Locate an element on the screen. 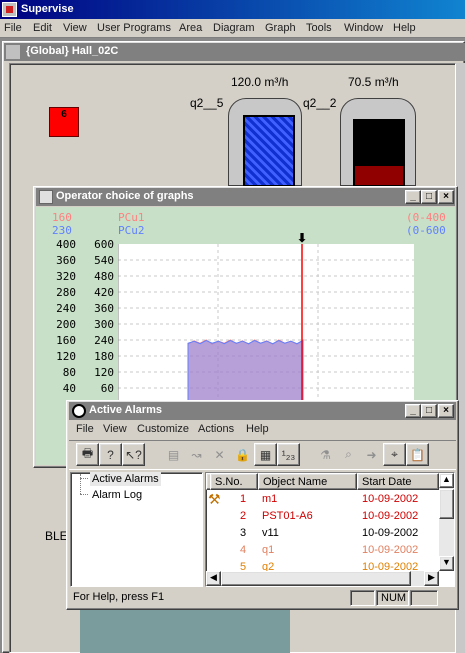  minimize-button: _ is located at coordinates (413, 197).